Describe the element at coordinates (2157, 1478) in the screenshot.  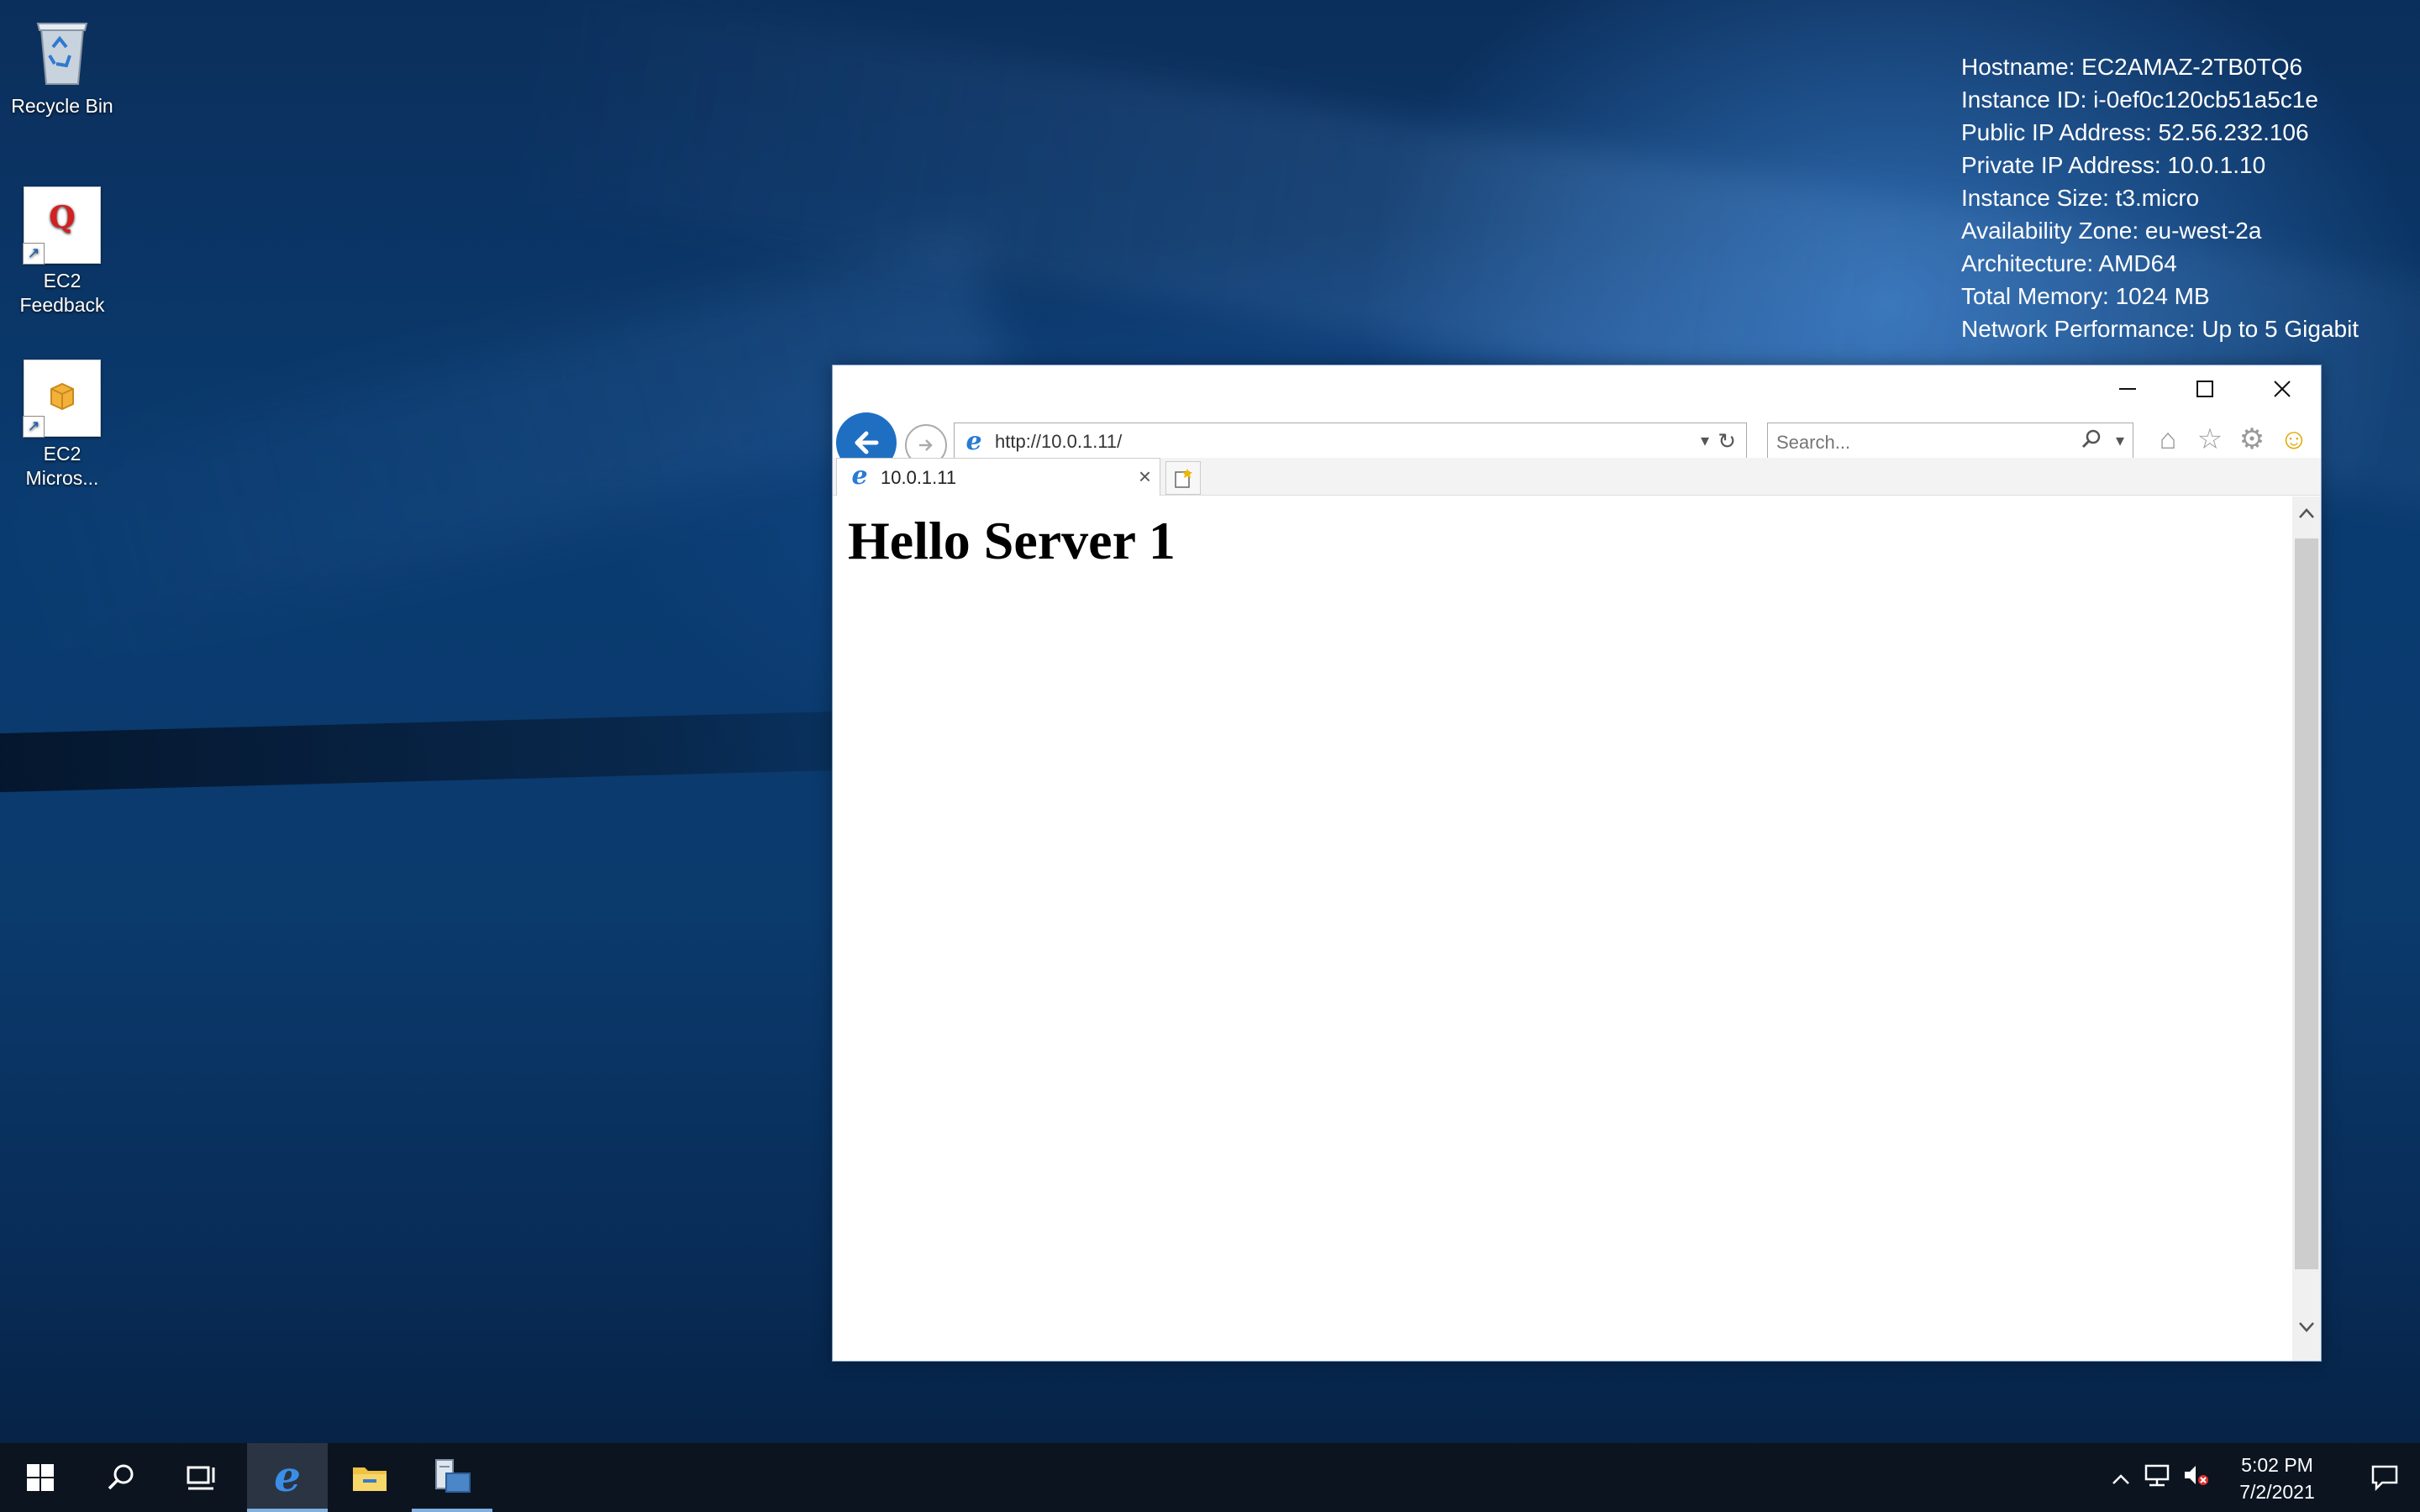
I see `network-icon` at that location.